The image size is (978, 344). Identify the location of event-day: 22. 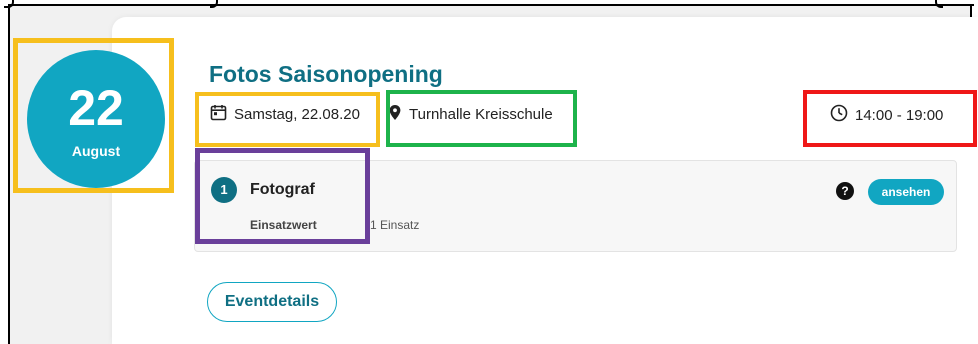
(96, 108).